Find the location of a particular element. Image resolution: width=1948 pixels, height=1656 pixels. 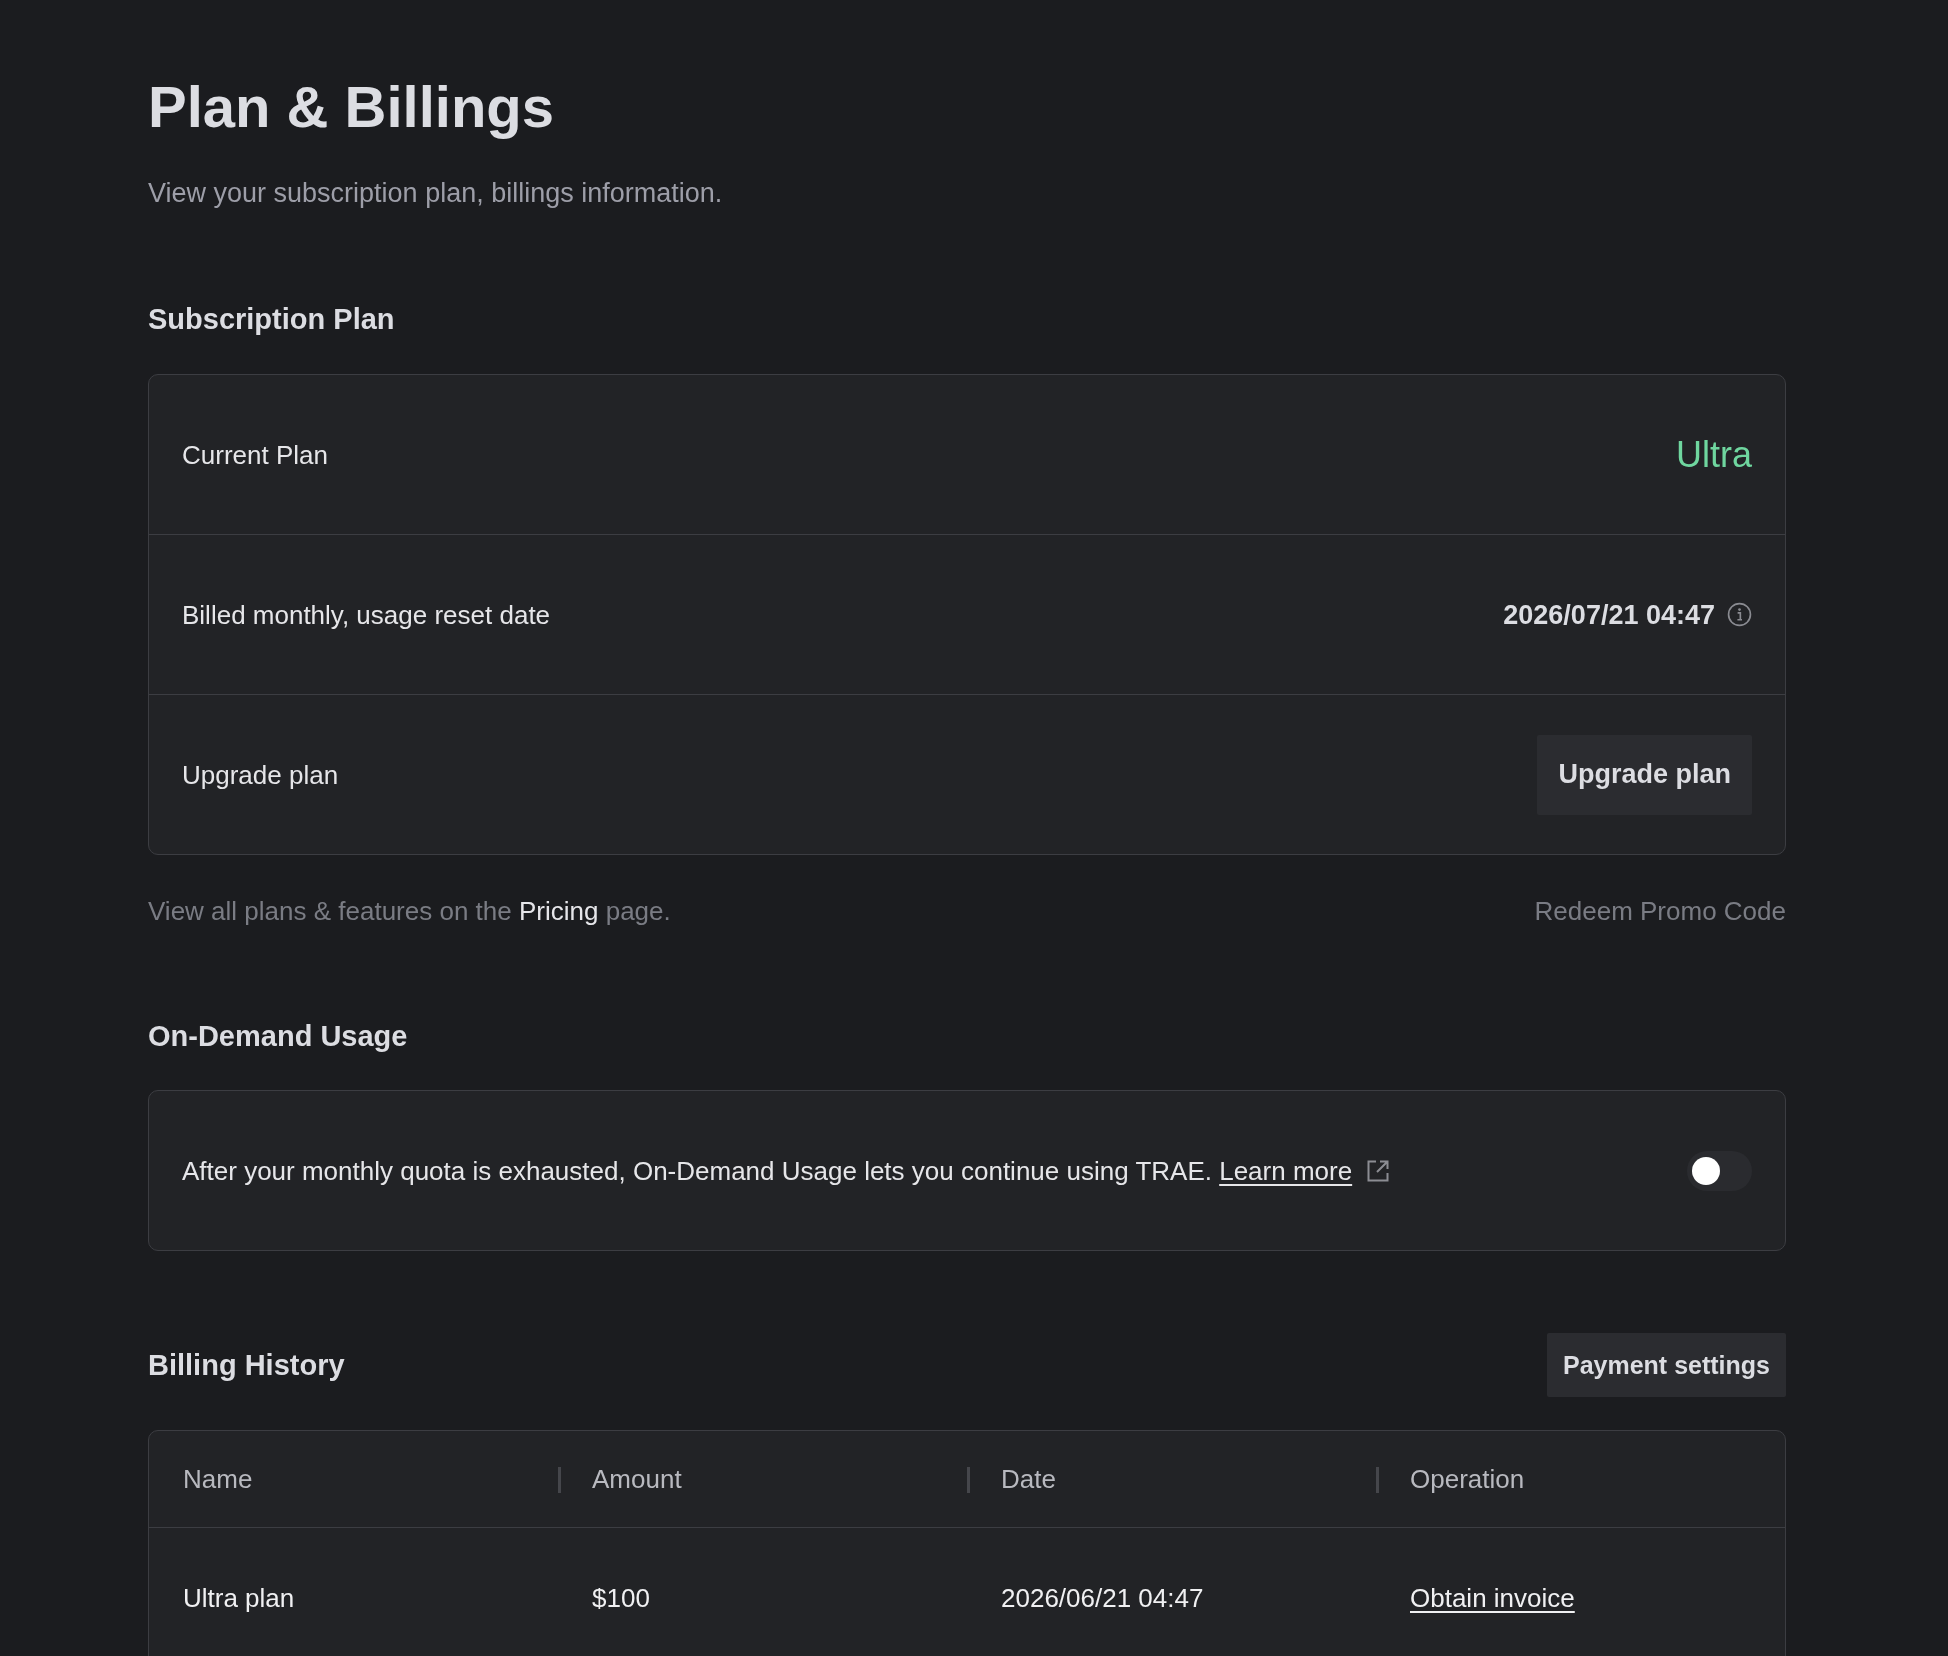

row-label: Upgrade plan is located at coordinates (260, 774).